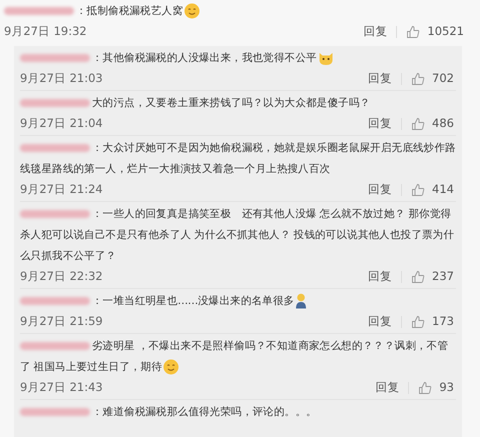  Describe the element at coordinates (238, 301) in the screenshot. I see `comment-text: ：一堆当红明星也……没爆出来的名单很多` at that location.